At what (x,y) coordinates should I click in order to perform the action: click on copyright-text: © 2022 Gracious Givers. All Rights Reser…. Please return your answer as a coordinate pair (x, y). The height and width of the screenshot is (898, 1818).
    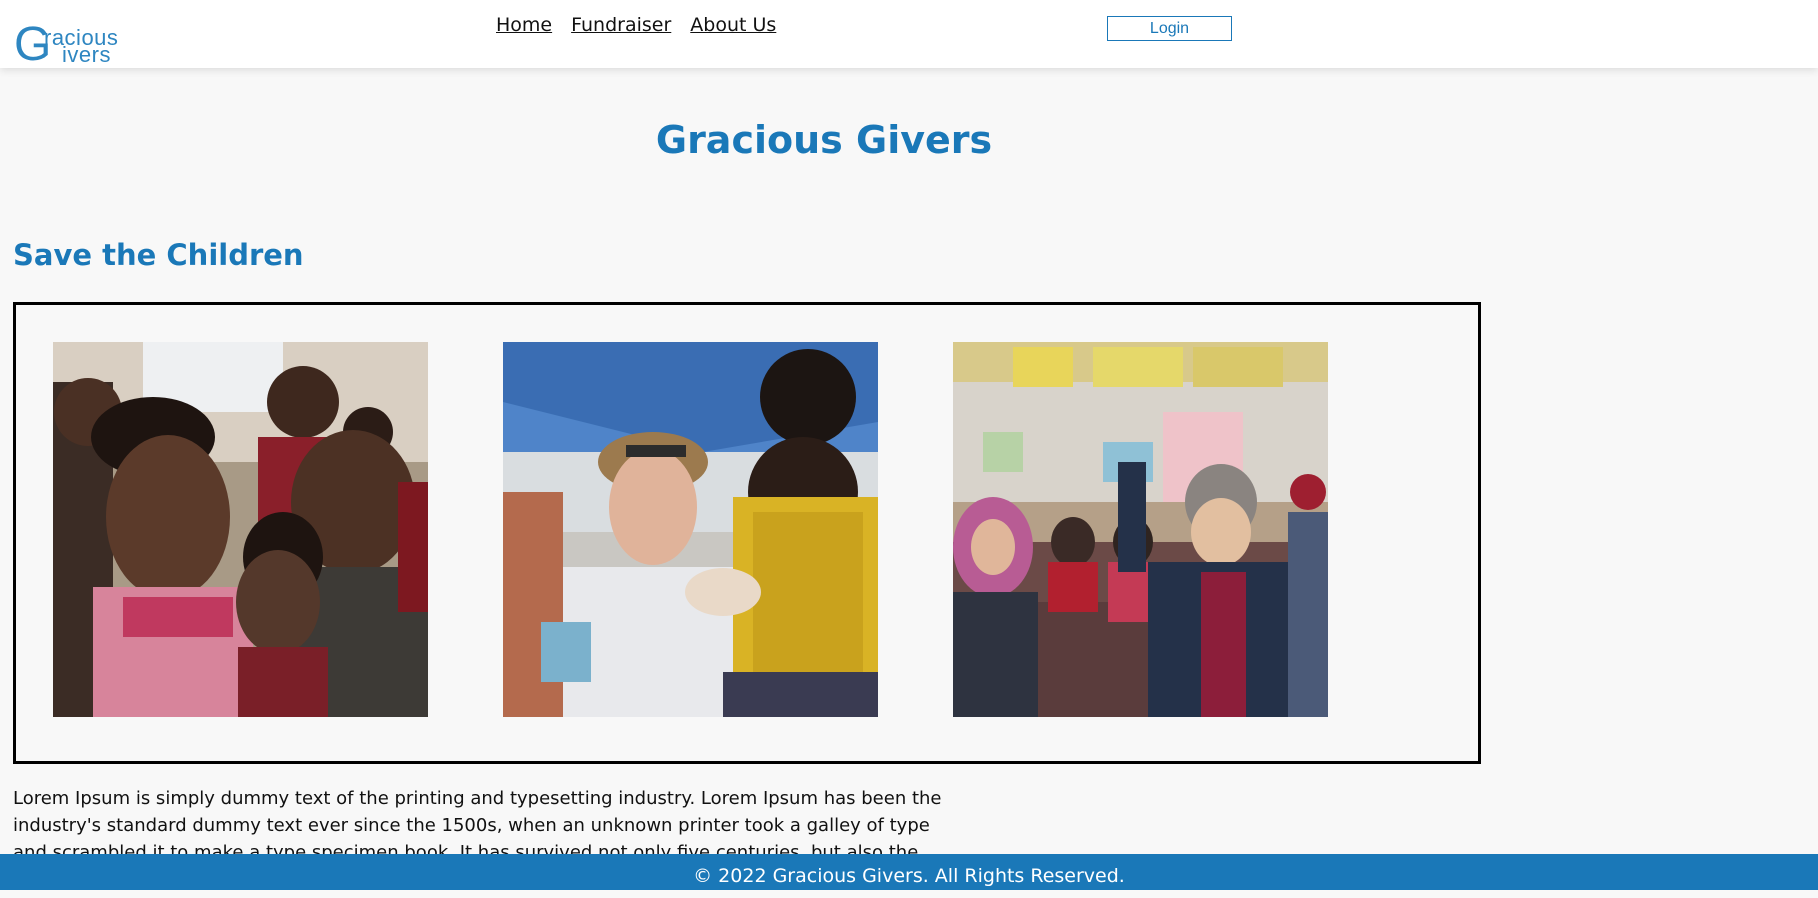
    Looking at the image, I should click on (909, 876).